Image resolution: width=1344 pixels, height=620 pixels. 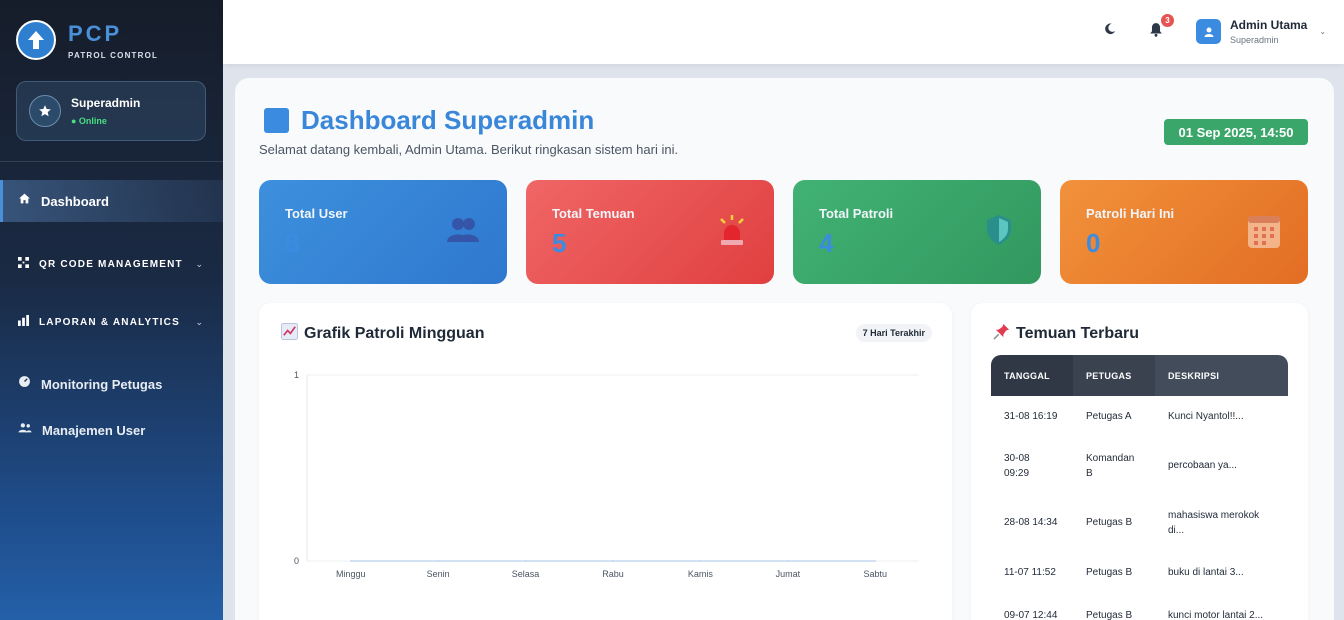 I want to click on moon-icon, so click(x=1110, y=31).